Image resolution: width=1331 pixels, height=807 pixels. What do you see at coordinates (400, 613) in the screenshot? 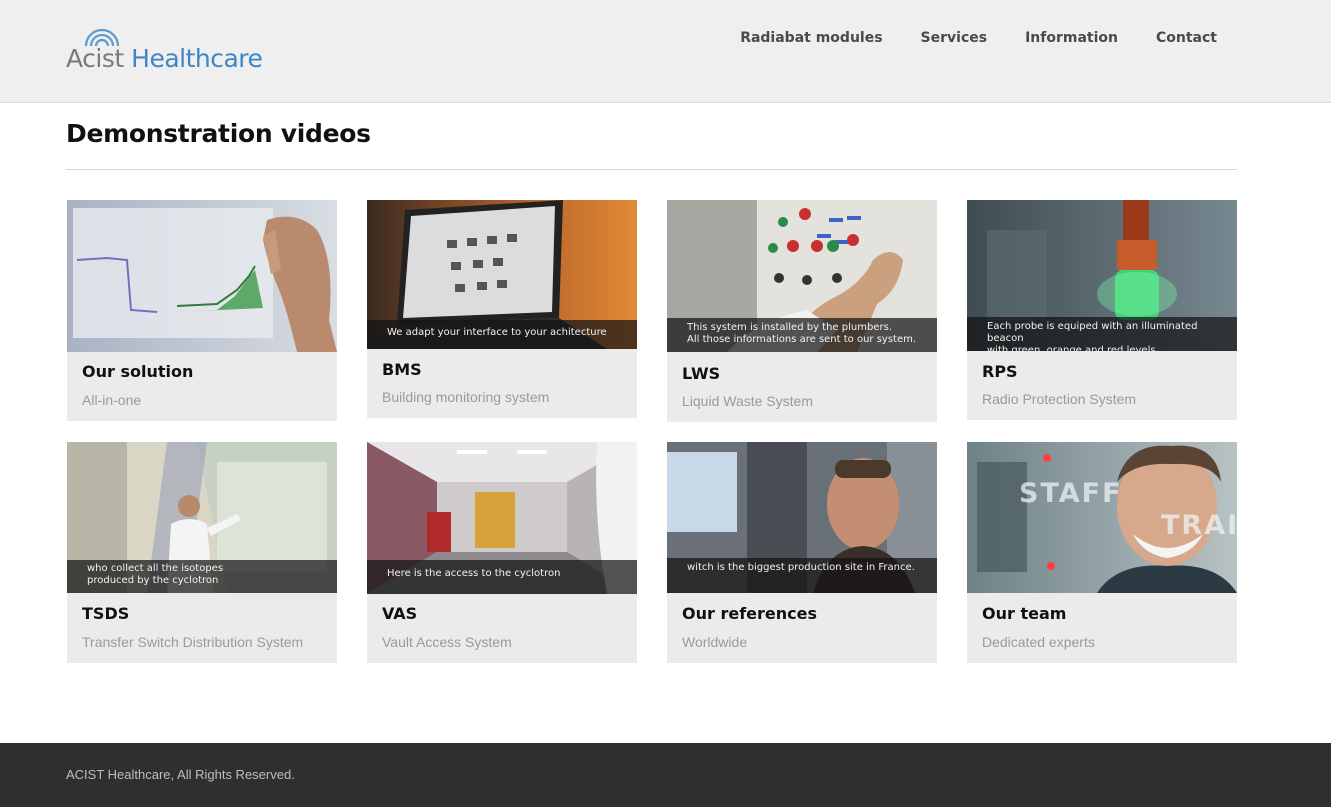
I see `video-title: VAS` at bounding box center [400, 613].